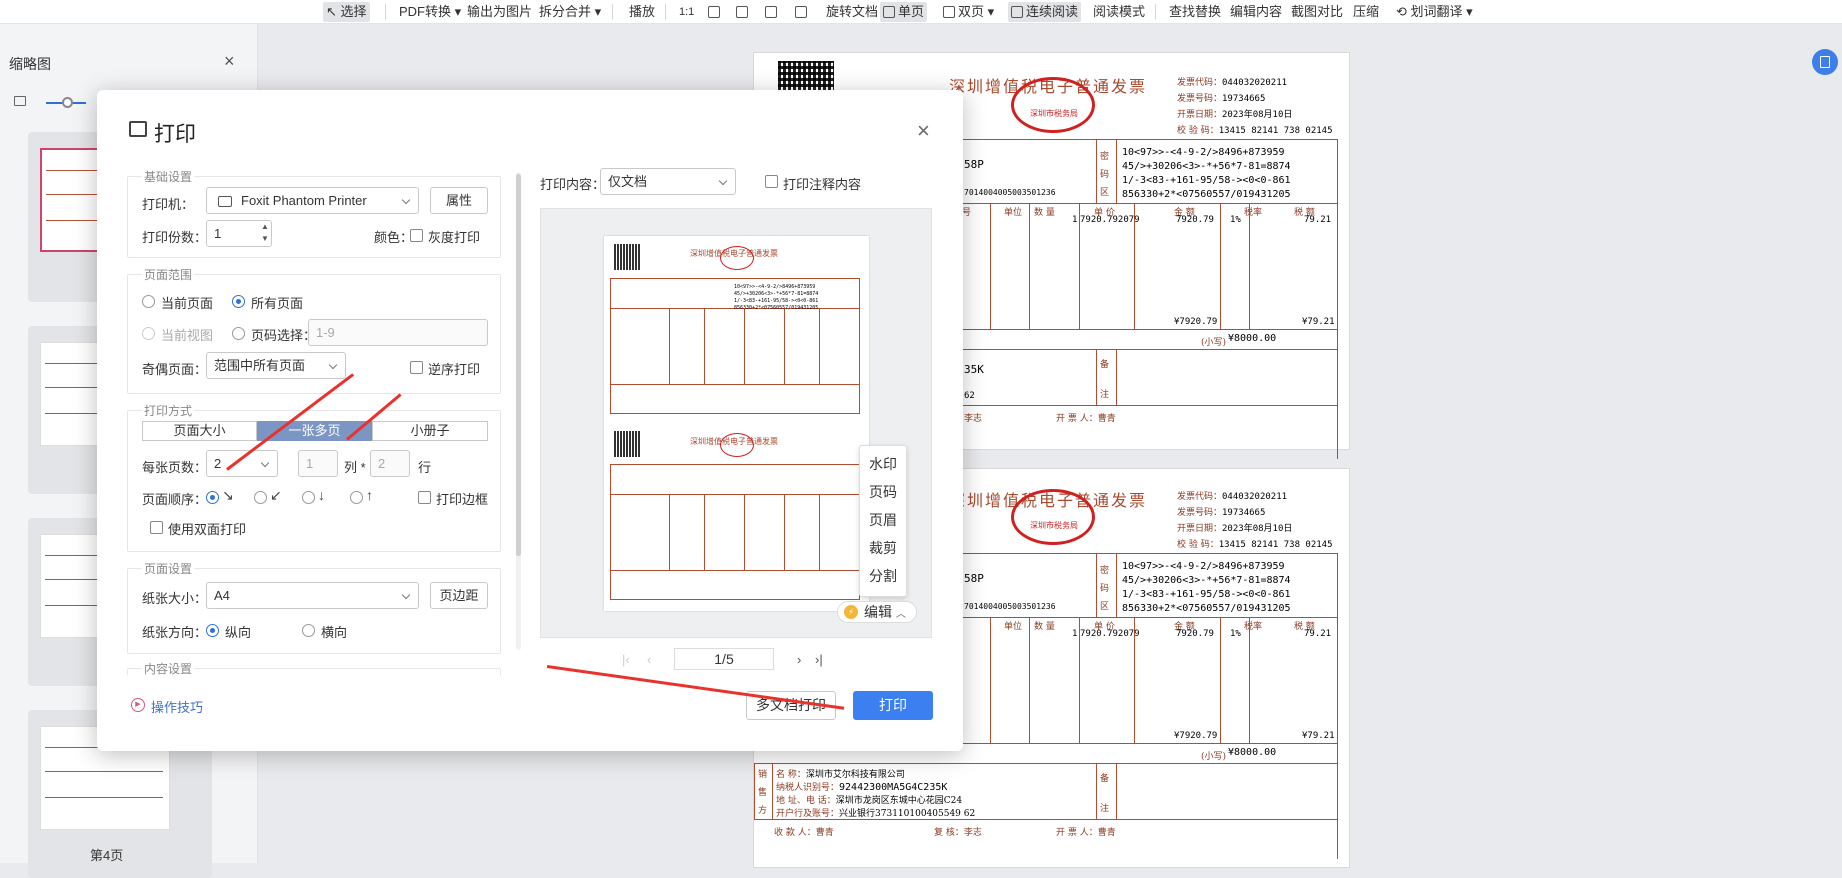  Describe the element at coordinates (242, 463) in the screenshot. I see `pages-per-sheet-select: 2` at that location.